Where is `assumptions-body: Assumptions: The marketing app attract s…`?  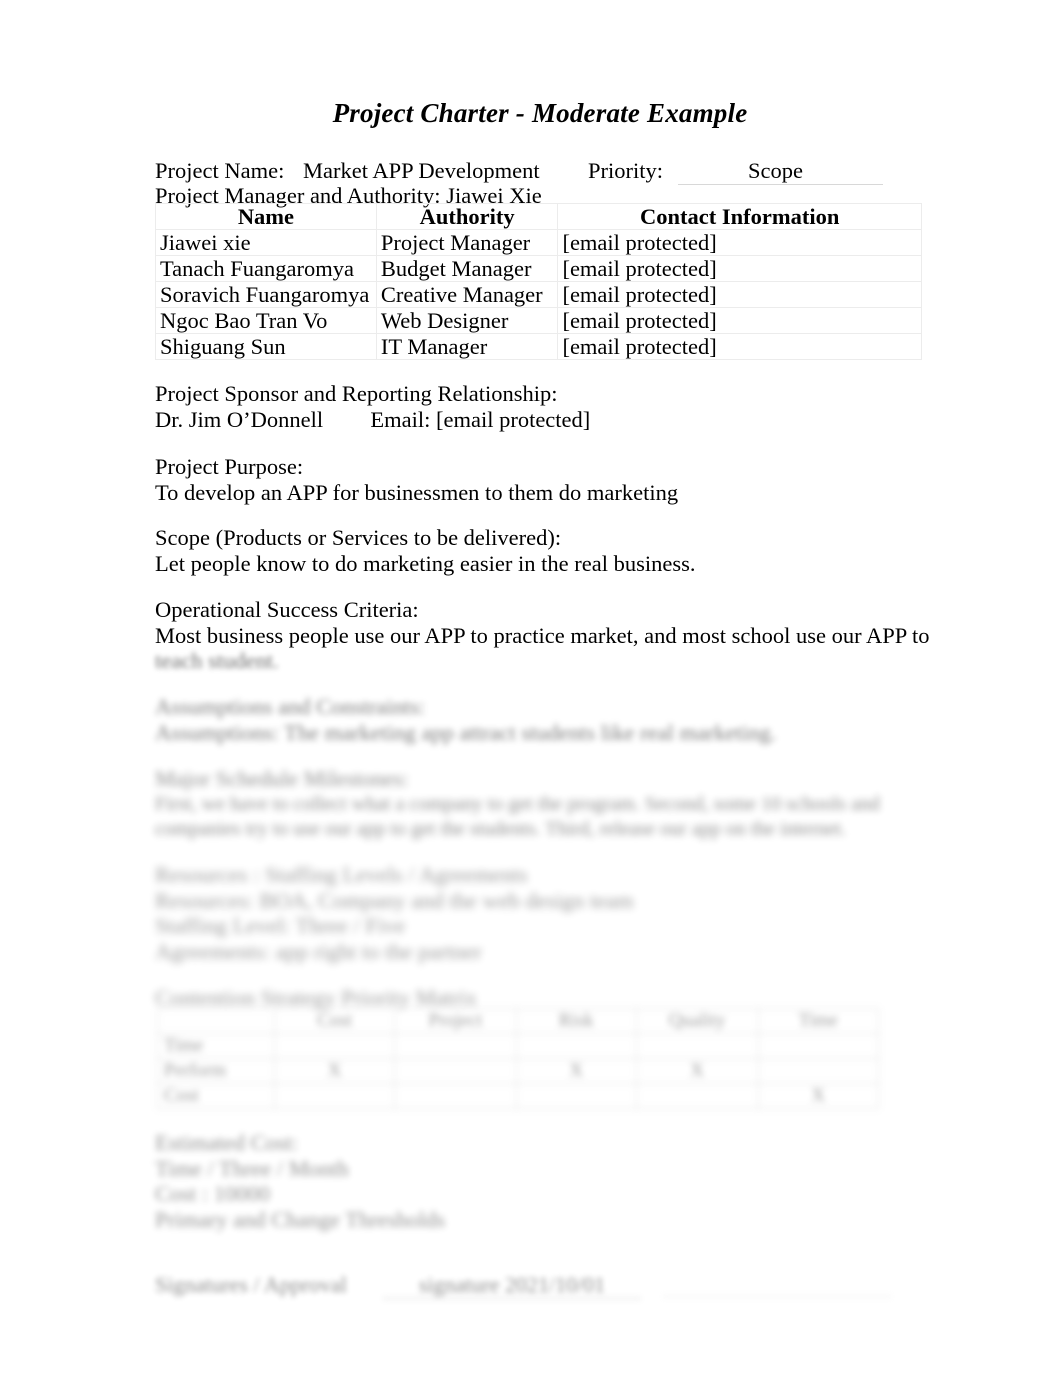 assumptions-body: Assumptions: The marketing app attract s… is located at coordinates (466, 732).